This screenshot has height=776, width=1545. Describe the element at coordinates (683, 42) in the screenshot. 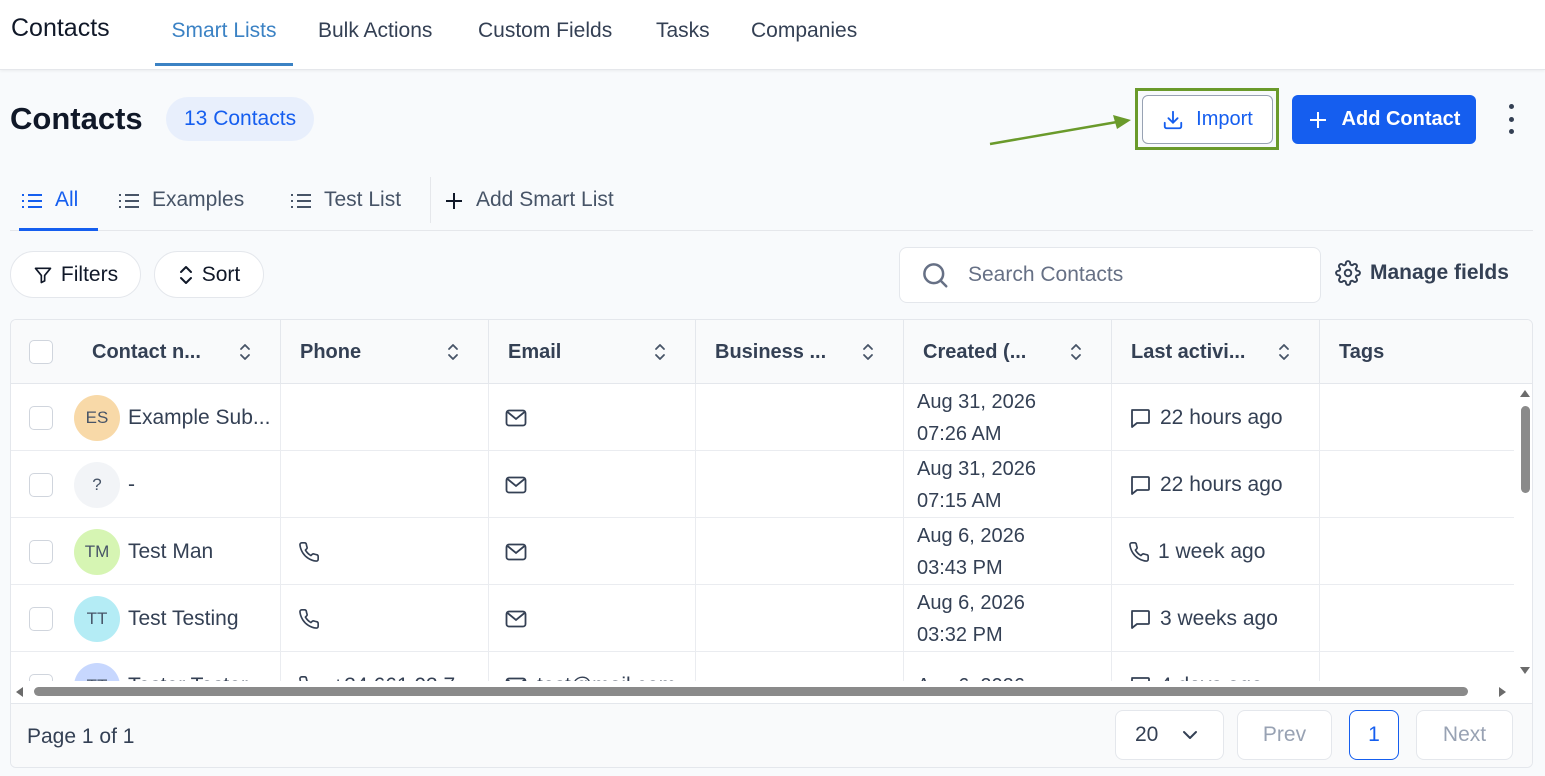

I see `tab-tasks: Tasks` at that location.